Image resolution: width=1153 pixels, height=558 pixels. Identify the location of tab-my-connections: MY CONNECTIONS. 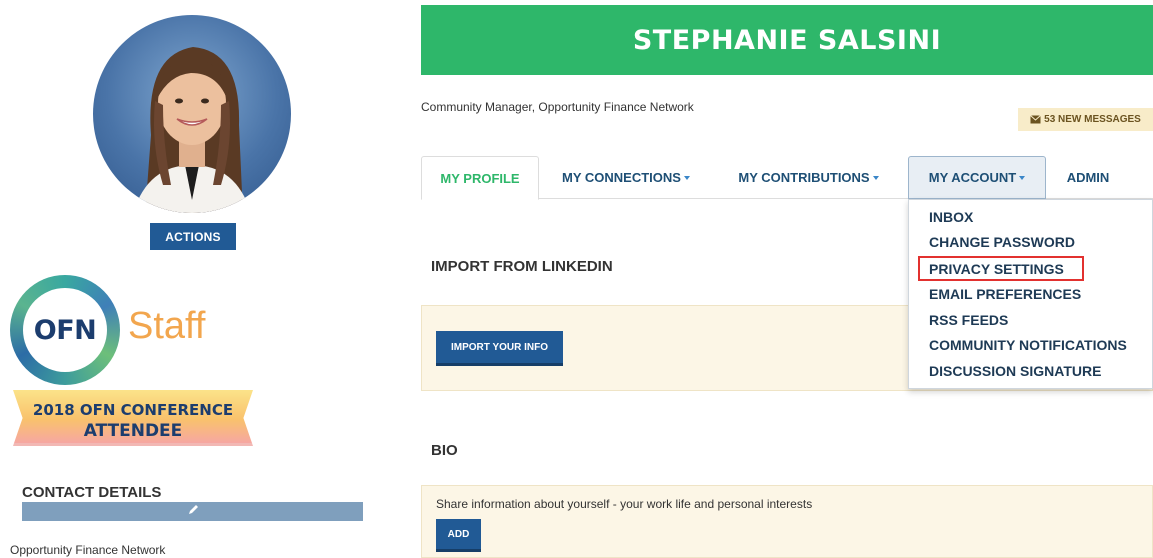
(626, 177).